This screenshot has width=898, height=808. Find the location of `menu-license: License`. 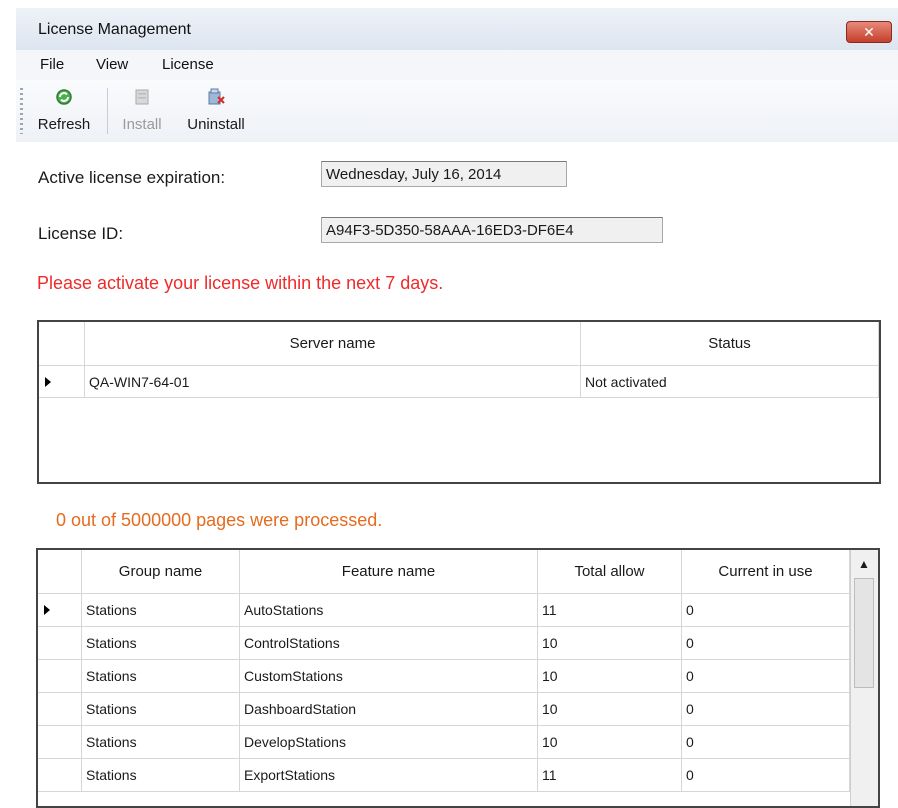

menu-license: License is located at coordinates (188, 64).